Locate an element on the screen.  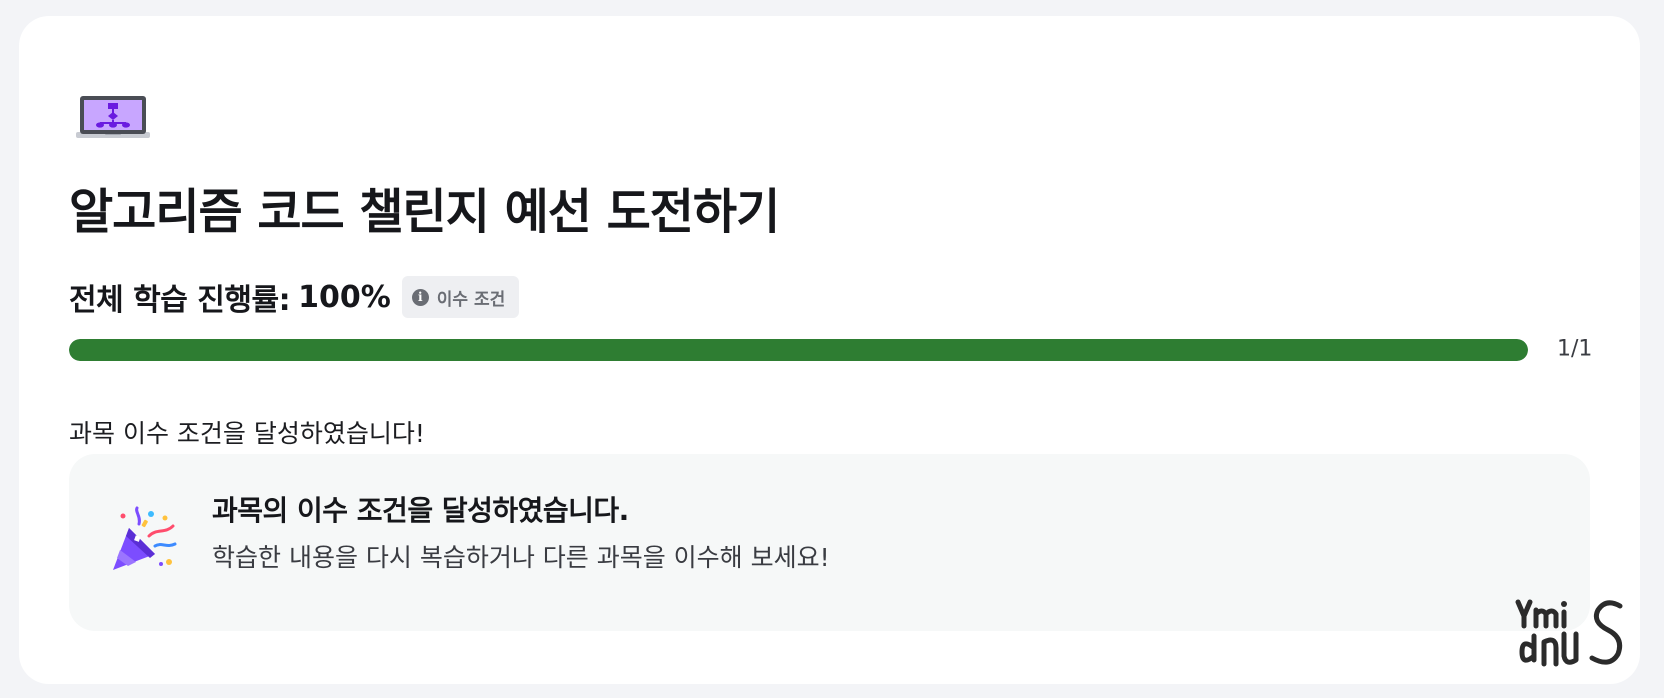
info-icon: i is located at coordinates (420, 297).